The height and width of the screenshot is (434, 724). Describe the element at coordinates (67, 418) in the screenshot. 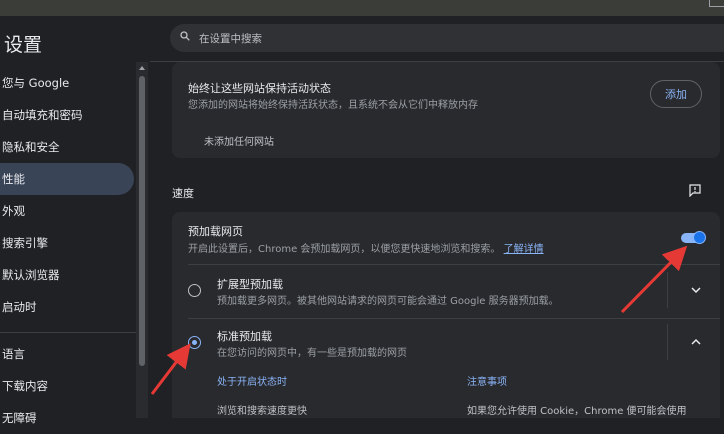

I see `sidebar-item-accessibility: 无障碍` at that location.